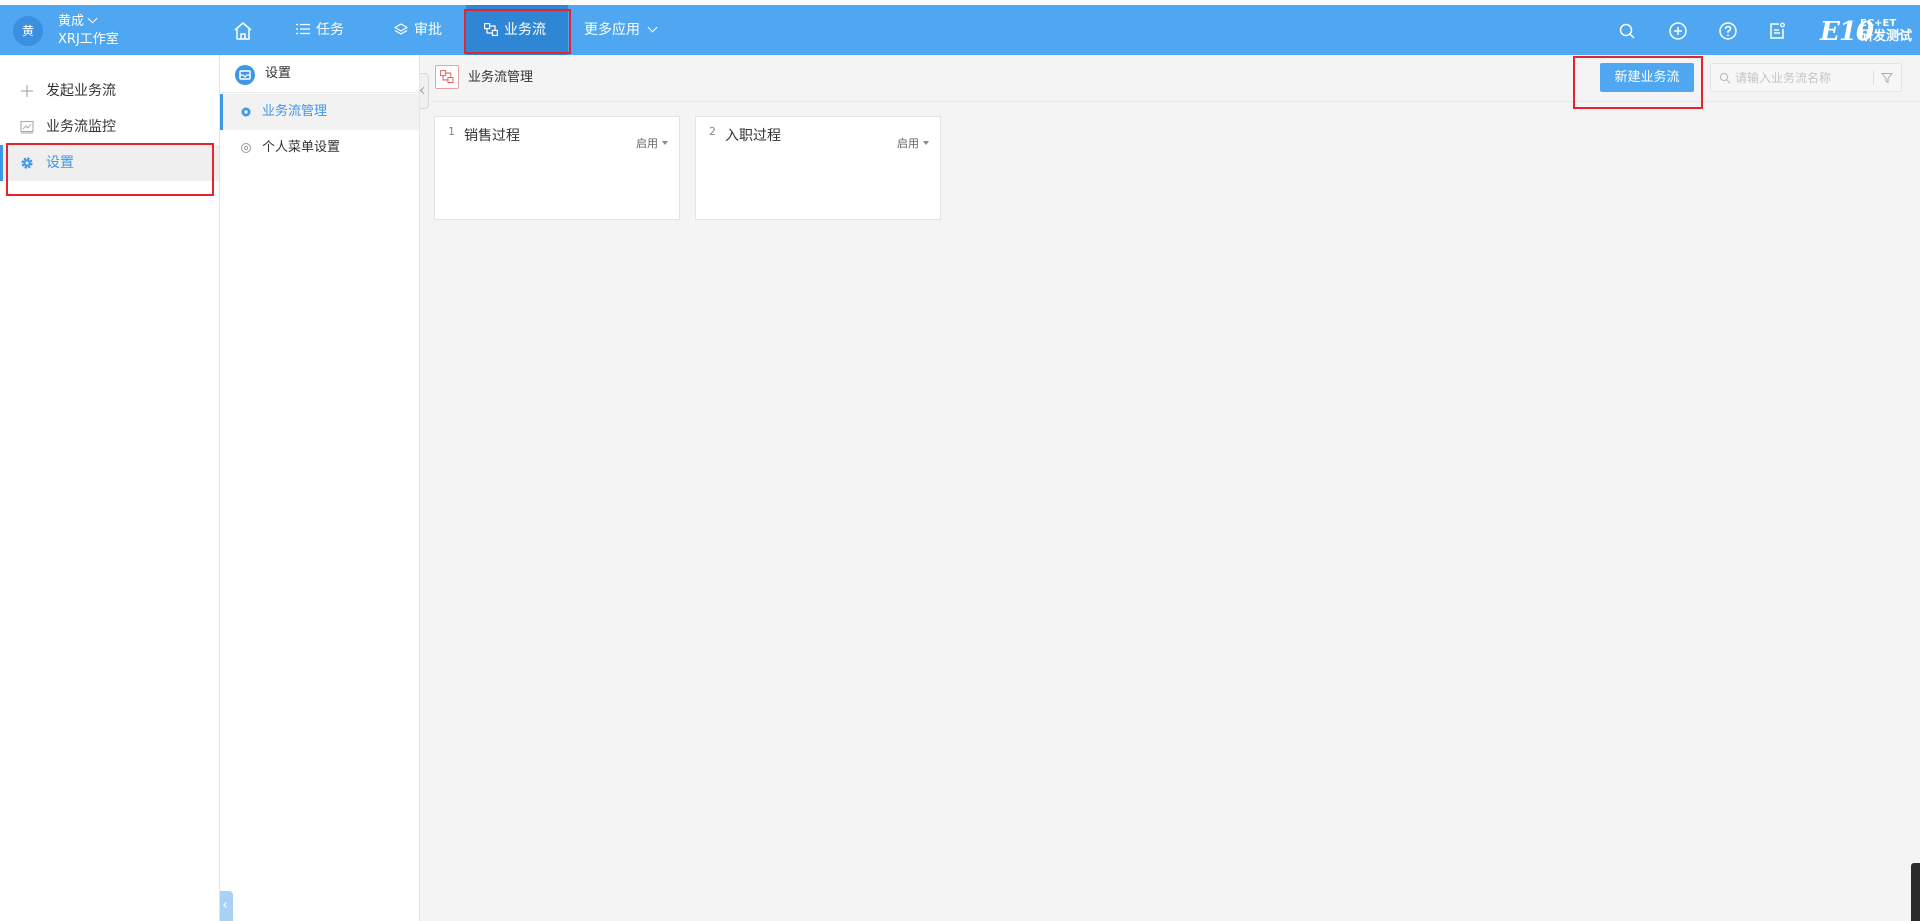 Image resolution: width=1920 pixels, height=921 pixels. What do you see at coordinates (1878, 23) in the screenshot?
I see `logo-sup: EC+ET` at bounding box center [1878, 23].